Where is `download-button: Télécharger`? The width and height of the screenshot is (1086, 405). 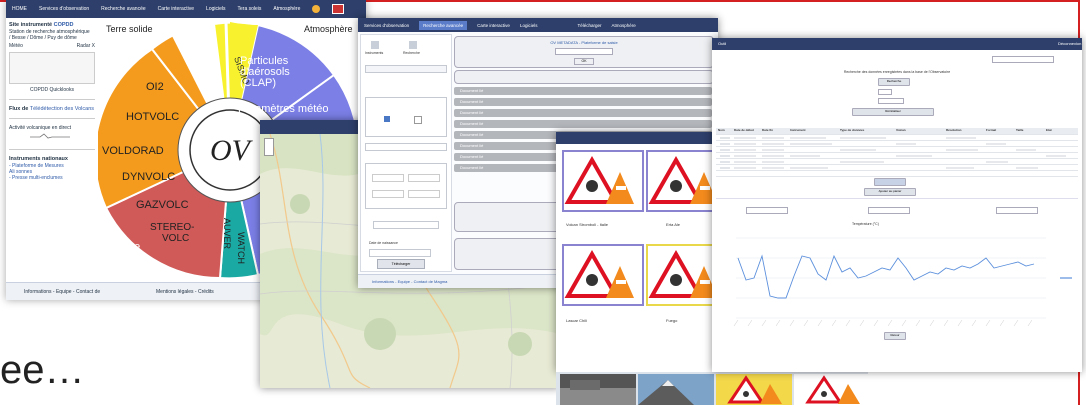
download-button: Télécharger is located at coordinates (401, 264).